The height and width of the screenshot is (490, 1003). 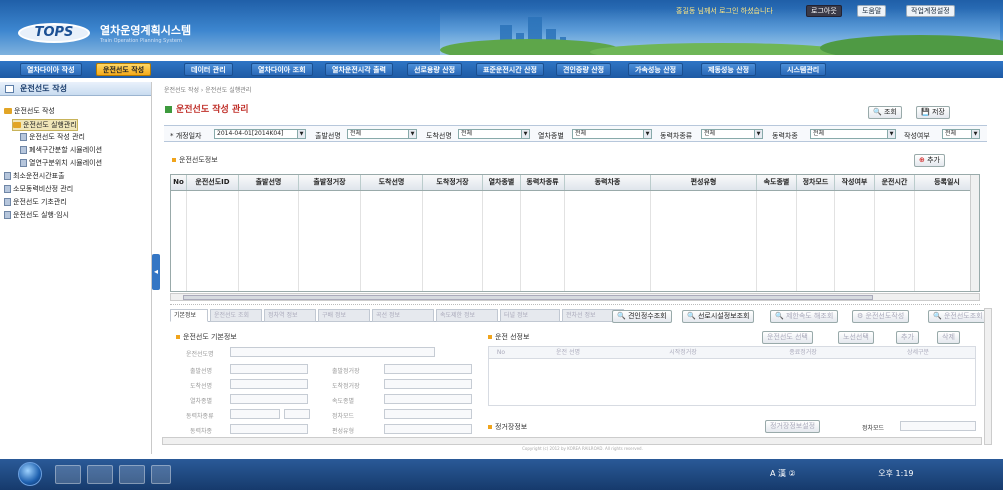 I want to click on taskbar-active-icon, so click(x=161, y=474).